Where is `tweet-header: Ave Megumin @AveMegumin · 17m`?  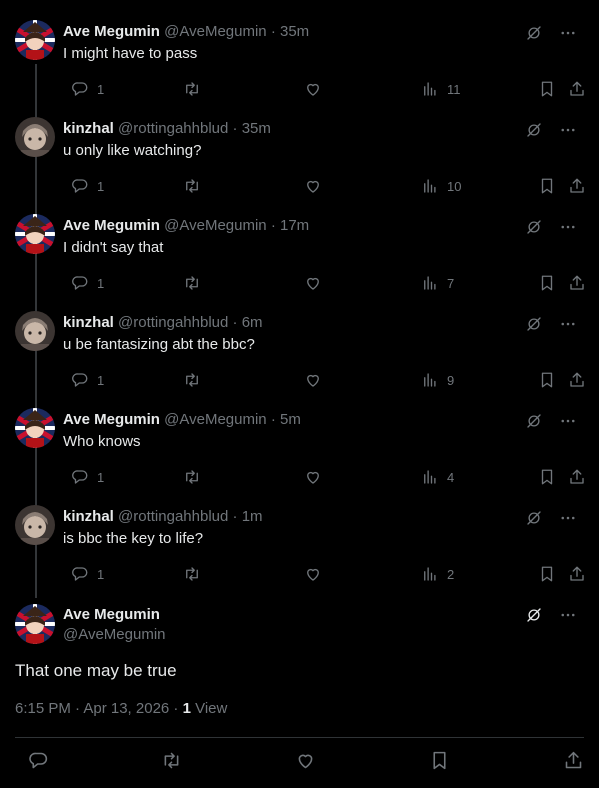 tweet-header: Ave Megumin @AveMegumin · 17m is located at coordinates (186, 226).